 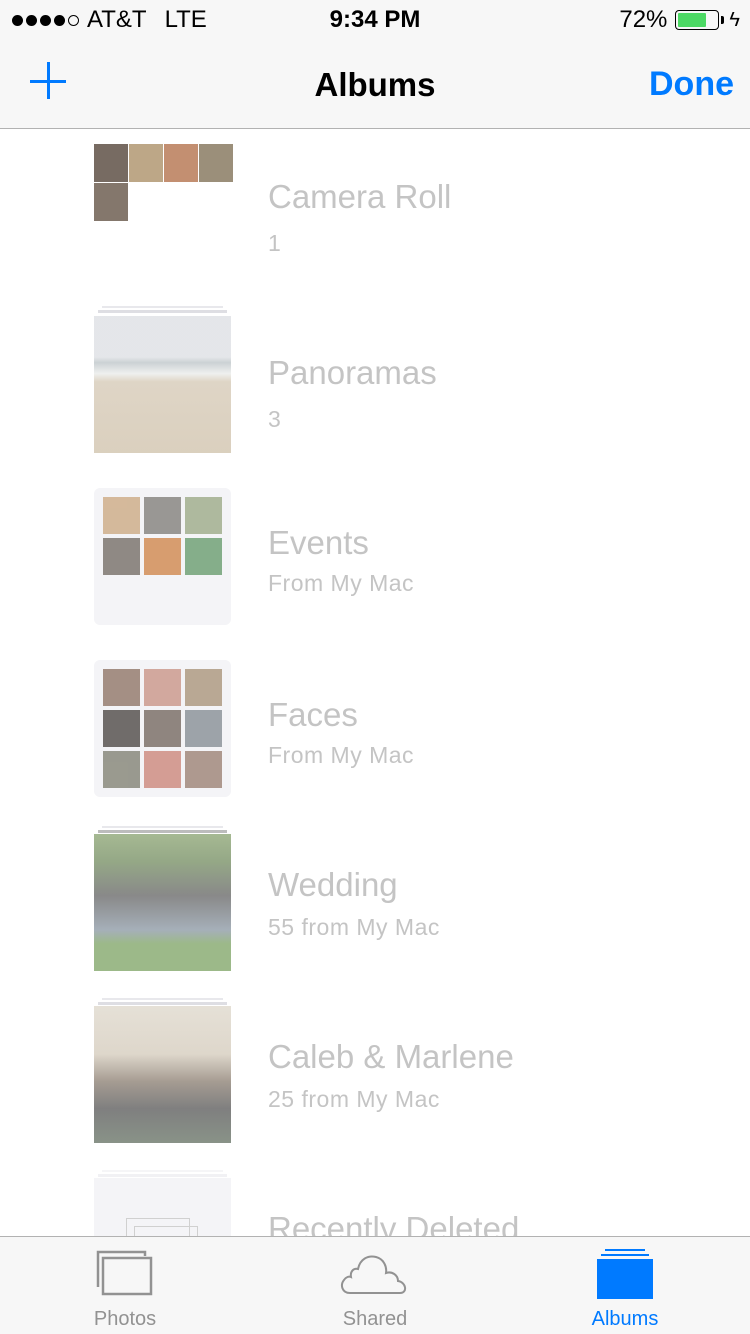 I want to click on album-count: 25 from My Mac, so click(x=354, y=1099).